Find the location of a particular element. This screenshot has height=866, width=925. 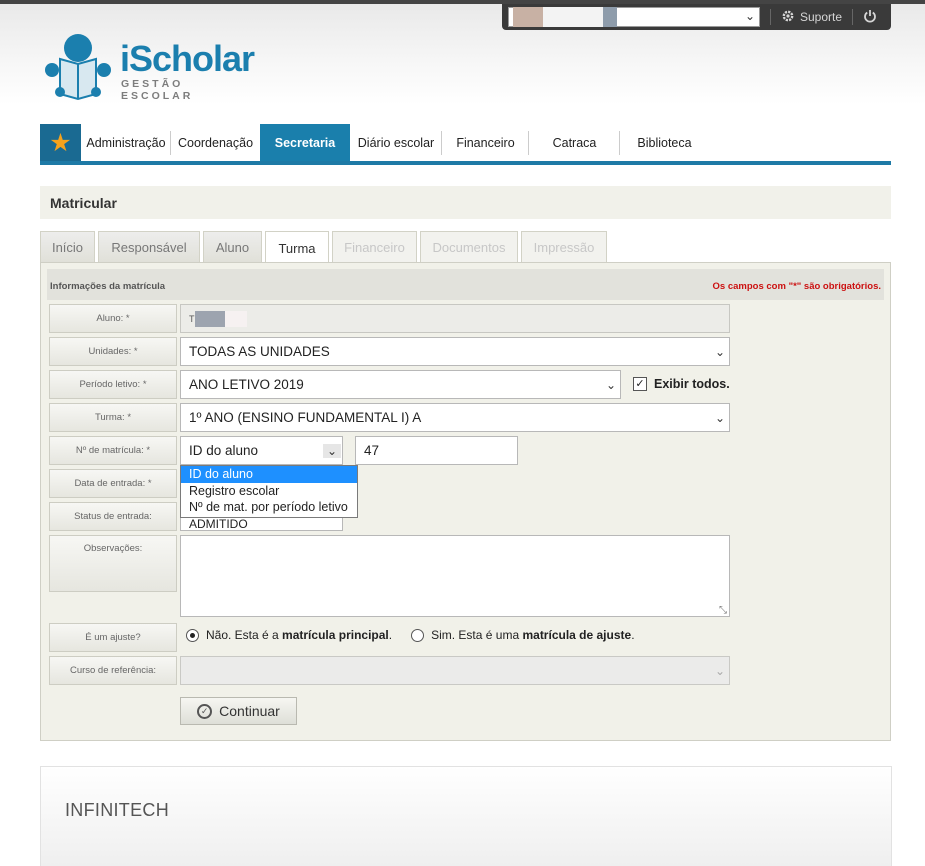

tab-aluno: Aluno is located at coordinates (232, 247).